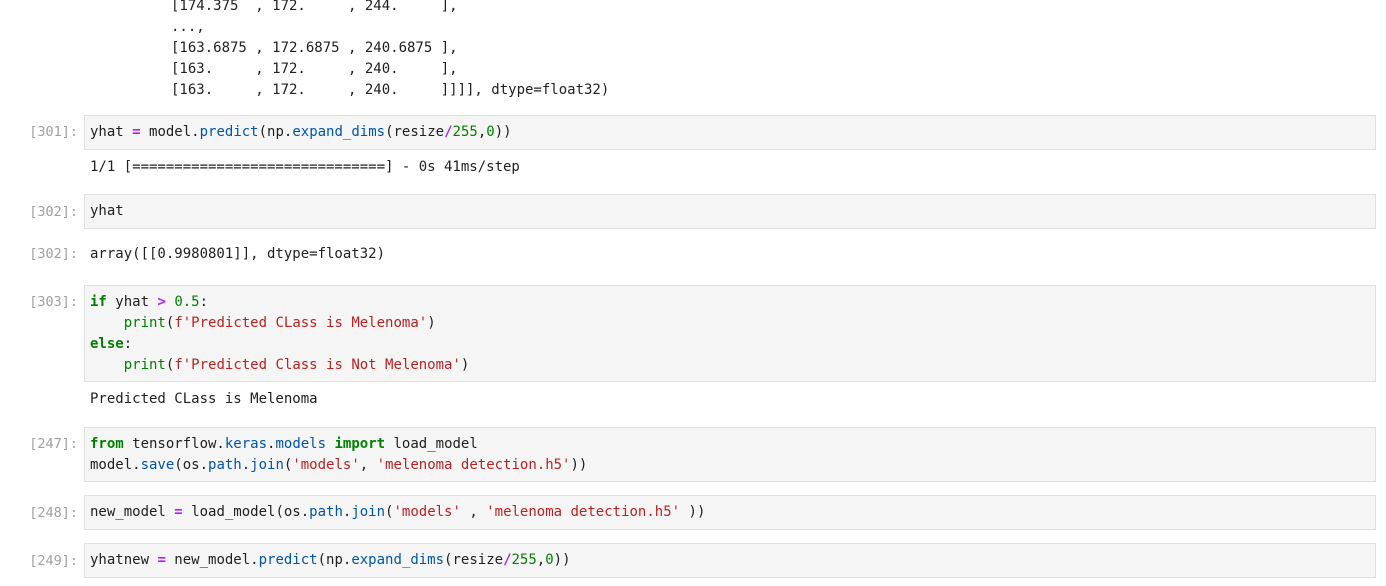  Describe the element at coordinates (212, 560) in the screenshot. I see `code-token: new_model.` at that location.